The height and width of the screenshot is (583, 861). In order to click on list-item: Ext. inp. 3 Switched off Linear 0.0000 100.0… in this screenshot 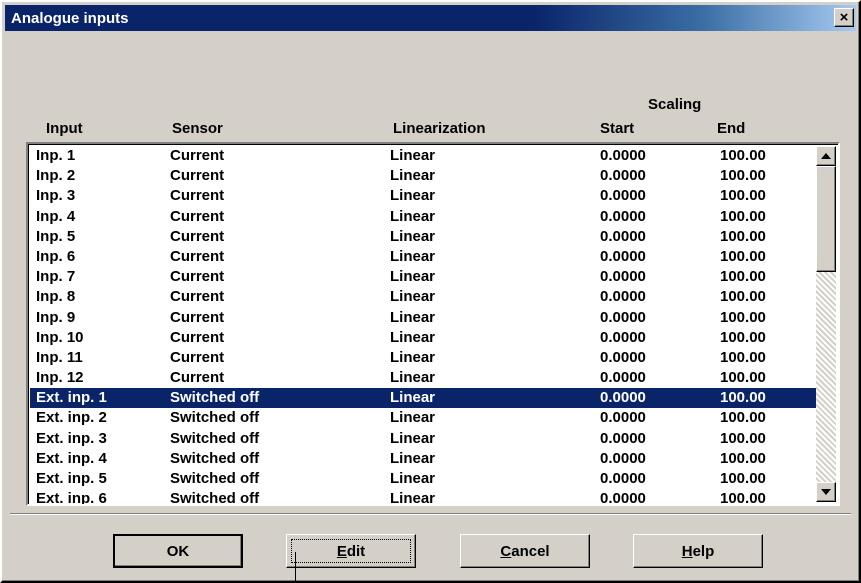, I will do `click(424, 439)`.